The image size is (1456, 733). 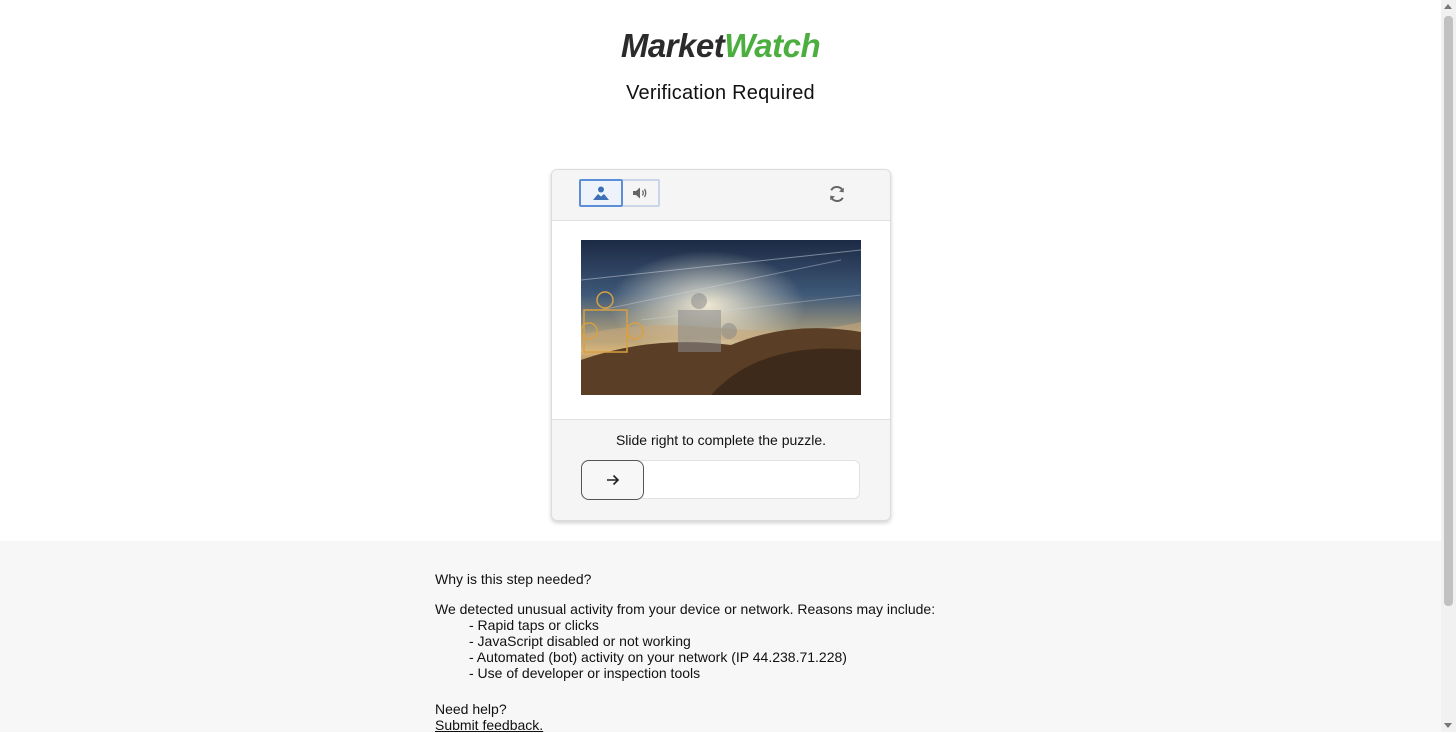 I want to click on scroll-up-icon, so click(x=1448, y=6).